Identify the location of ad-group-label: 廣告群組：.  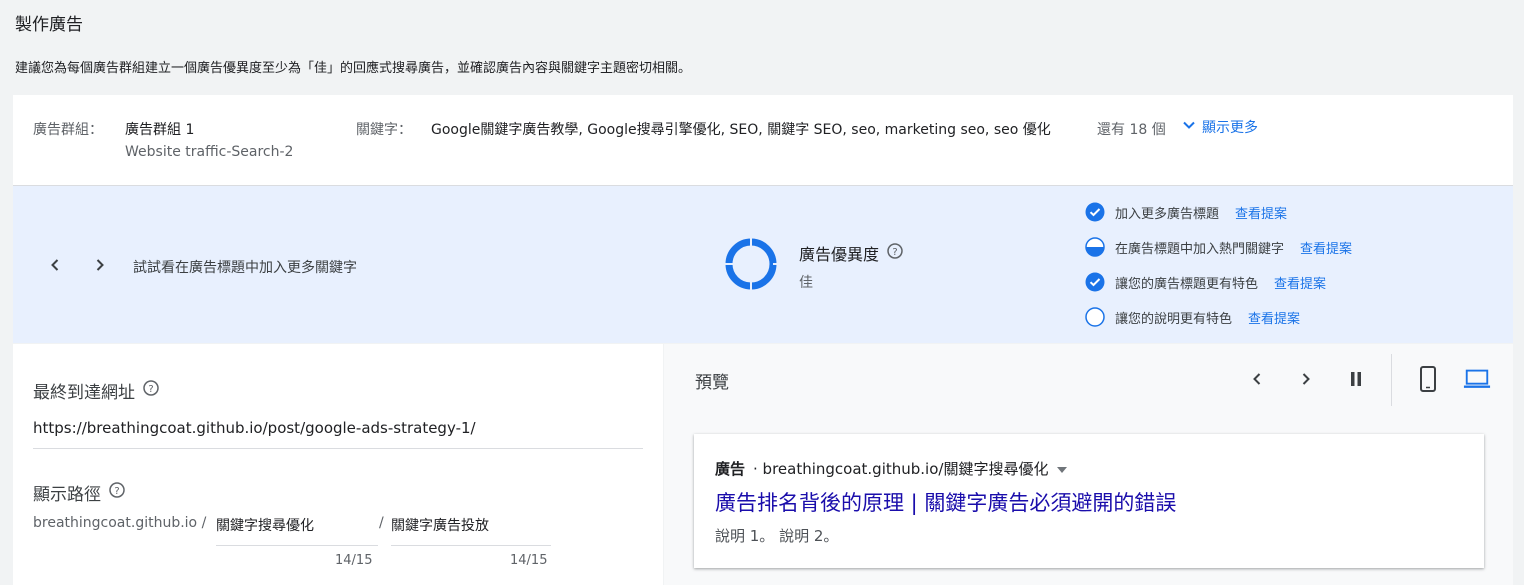
(68, 130).